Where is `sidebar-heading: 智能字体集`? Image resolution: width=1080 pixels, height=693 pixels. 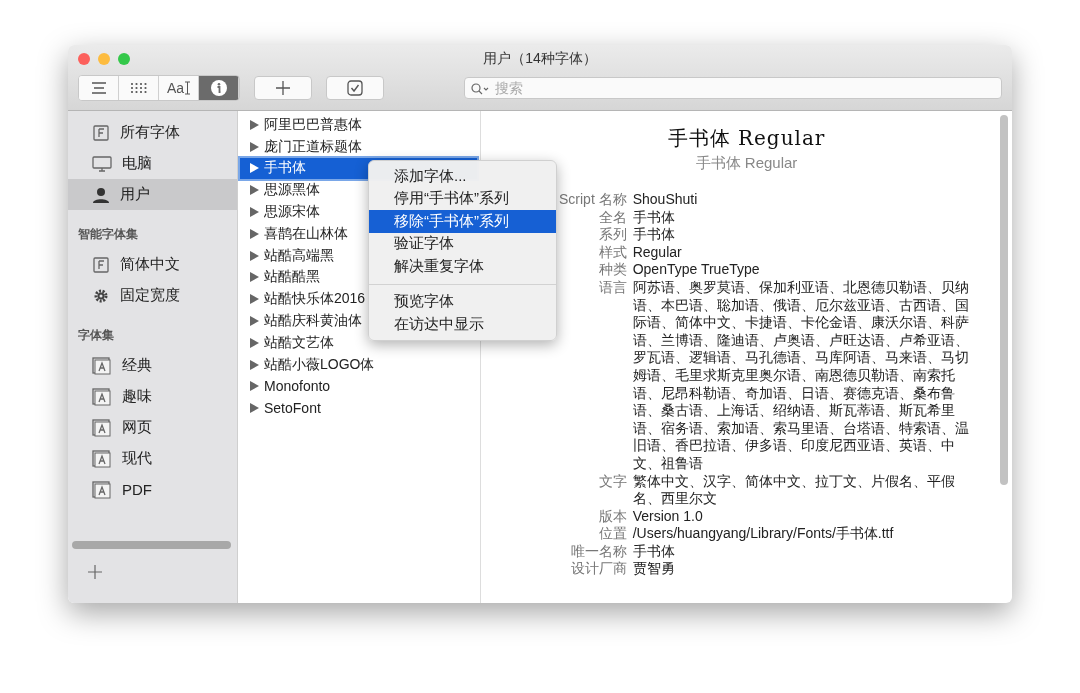 sidebar-heading: 智能字体集 is located at coordinates (108, 234).